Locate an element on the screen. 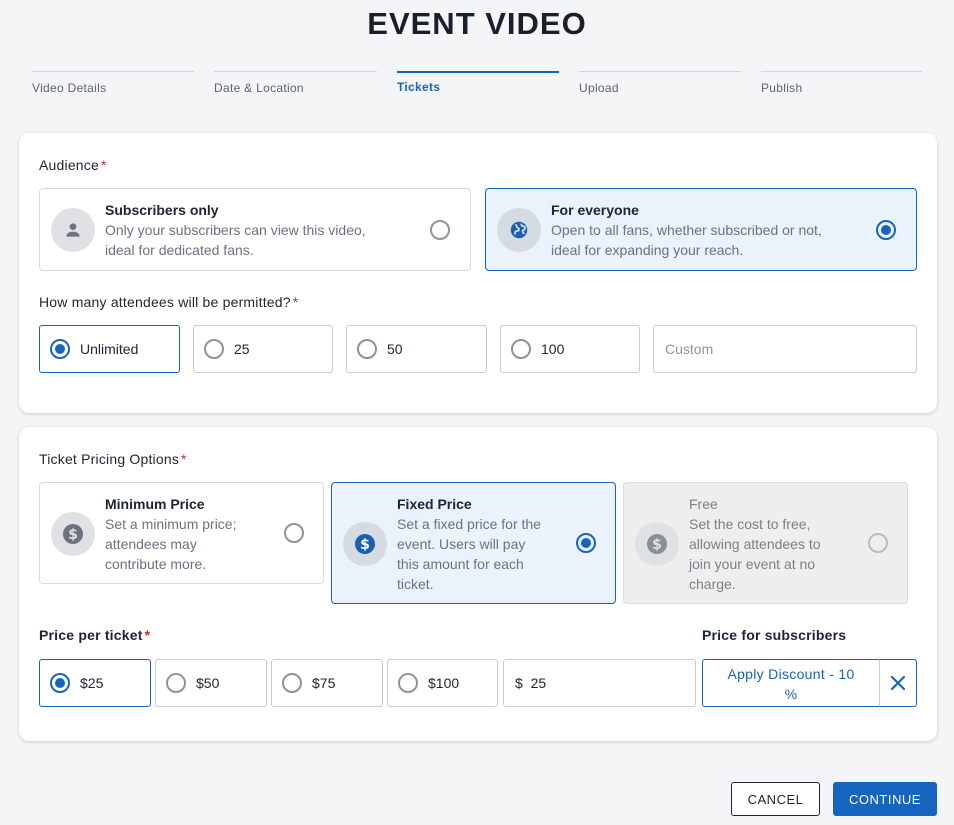 Image resolution: width=954 pixels, height=825 pixels. attendees-custom-input is located at coordinates (785, 349).